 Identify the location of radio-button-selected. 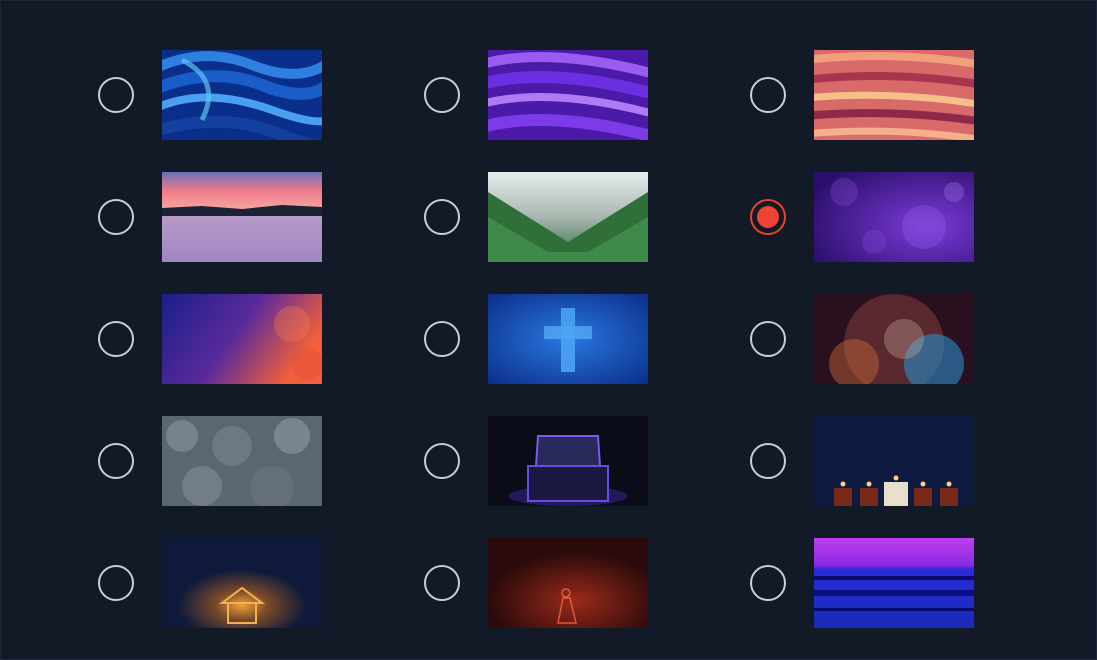
(768, 217).